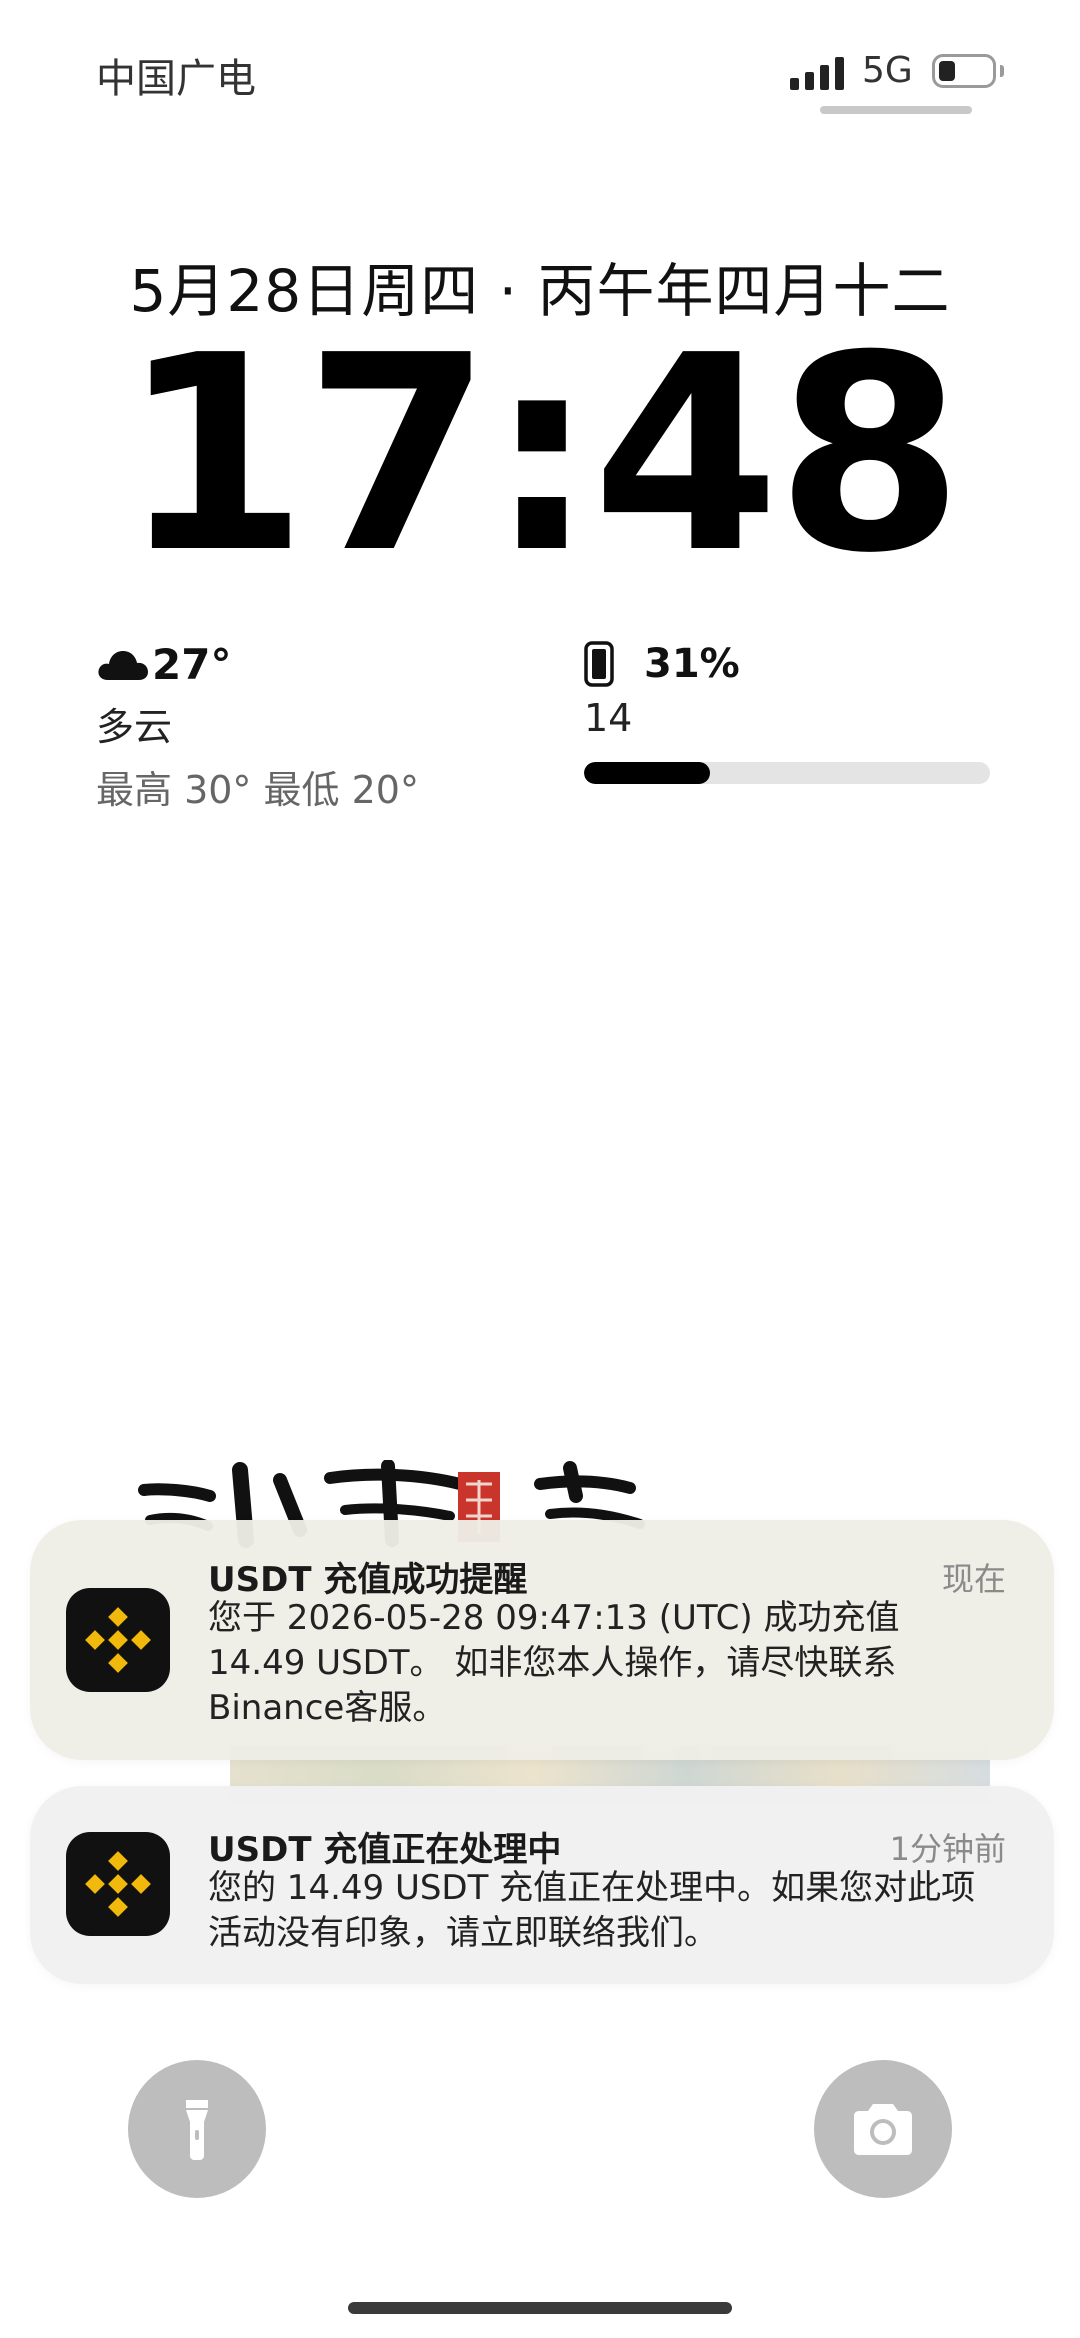 The image size is (1080, 2338). What do you see at coordinates (540, 70) in the screenshot?
I see `status-bar: 中国广电 5G` at bounding box center [540, 70].